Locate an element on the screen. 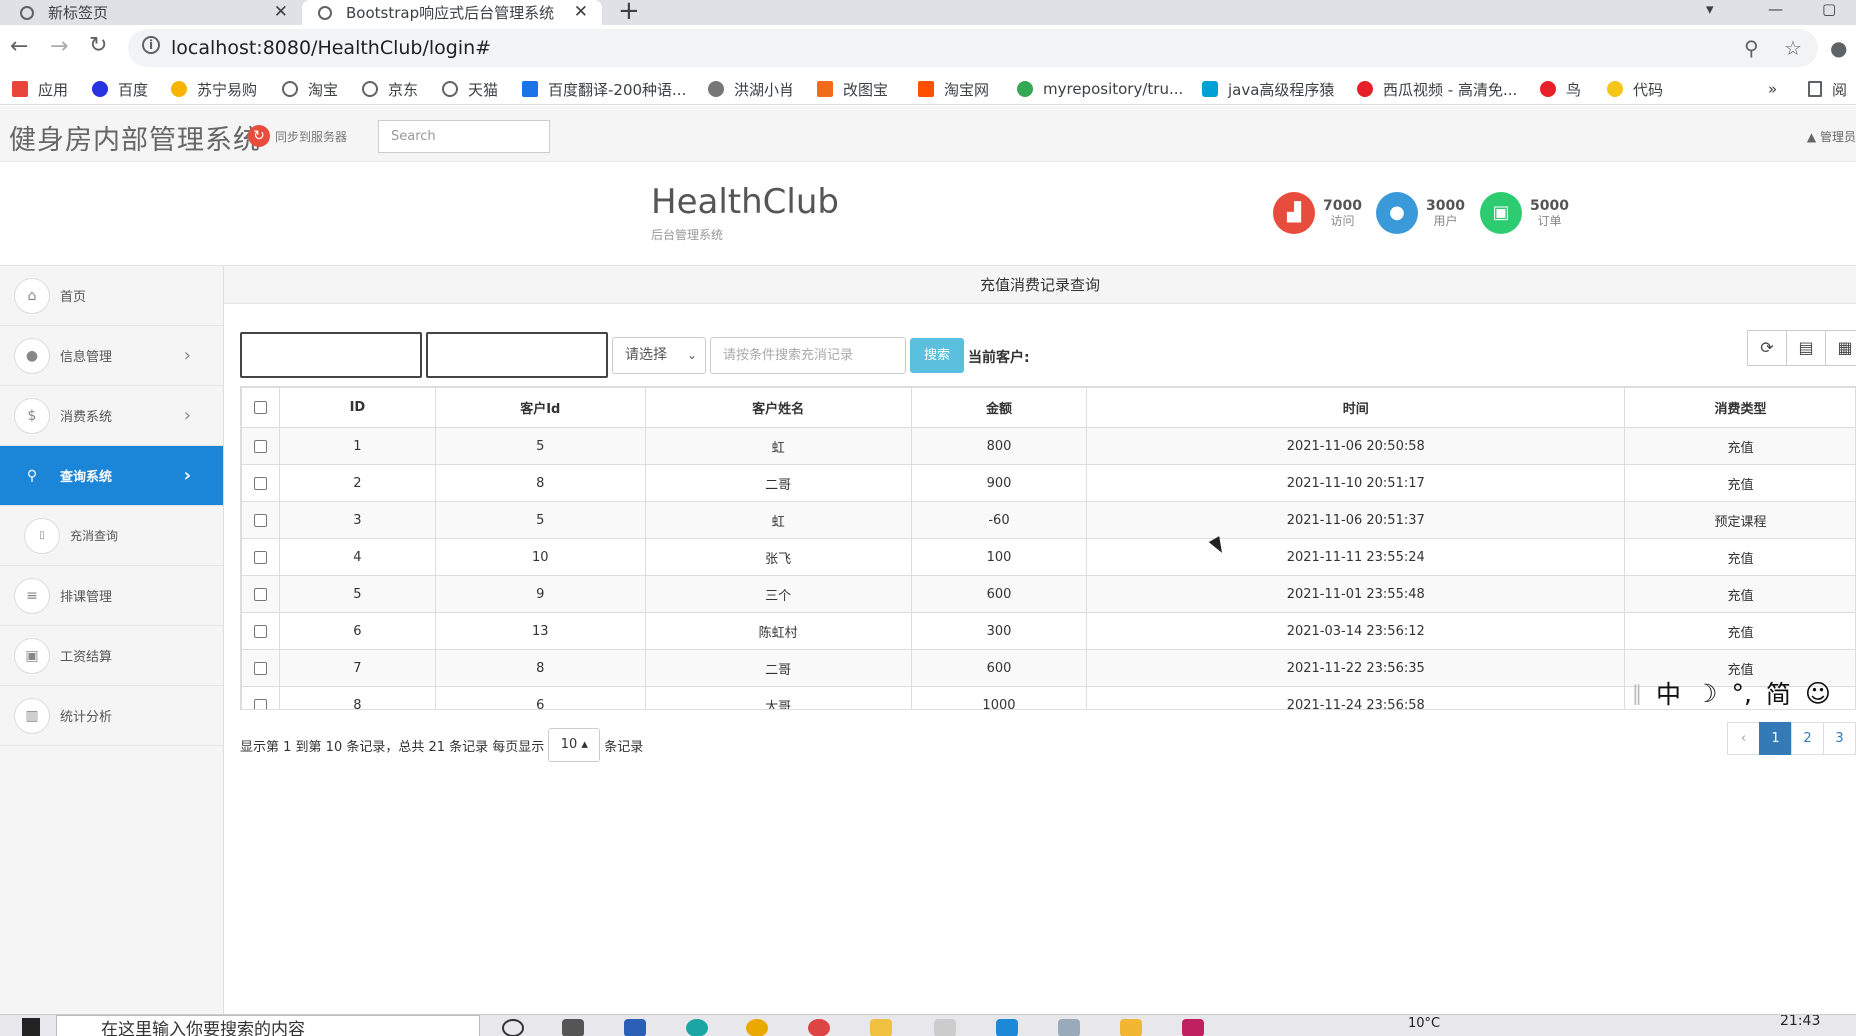  sidebar-subitem-recharge-query: ▯ 充消查询 is located at coordinates (111, 536).